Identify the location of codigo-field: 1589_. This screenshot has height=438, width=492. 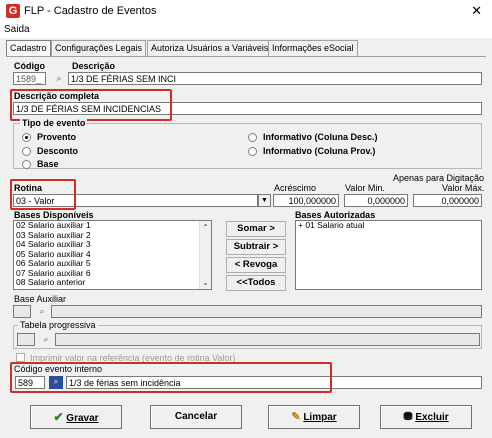
(29, 78).